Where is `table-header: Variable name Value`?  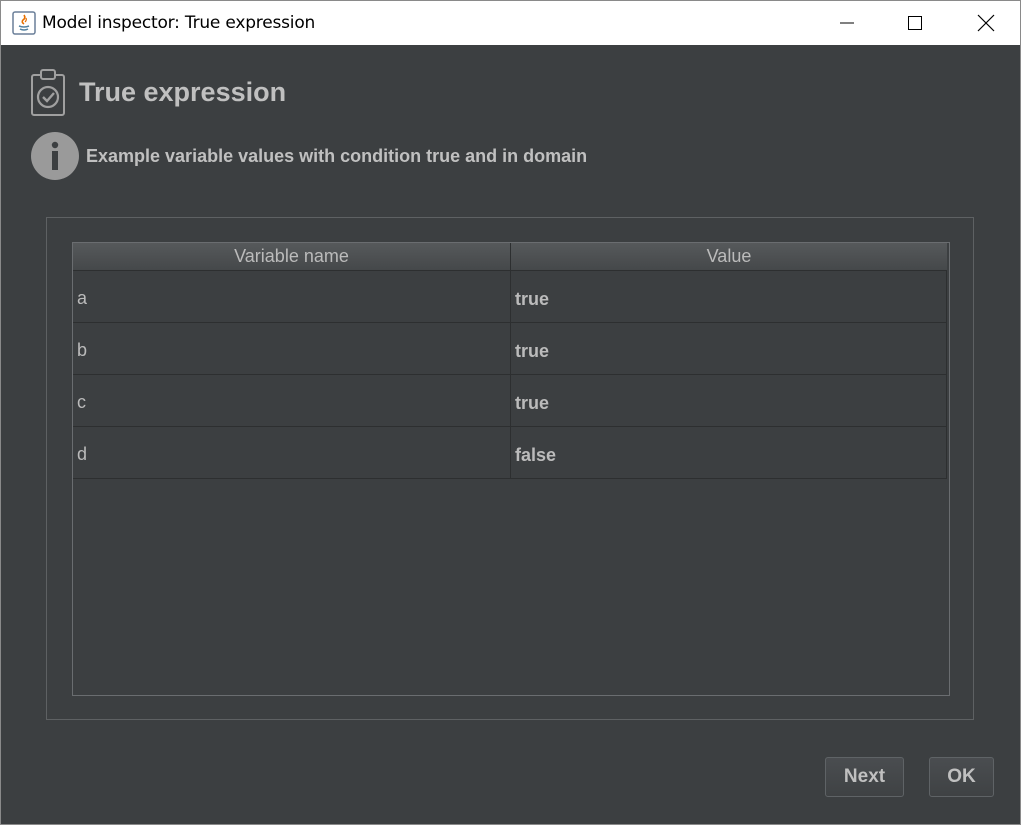
table-header: Variable name Value is located at coordinates (510, 257).